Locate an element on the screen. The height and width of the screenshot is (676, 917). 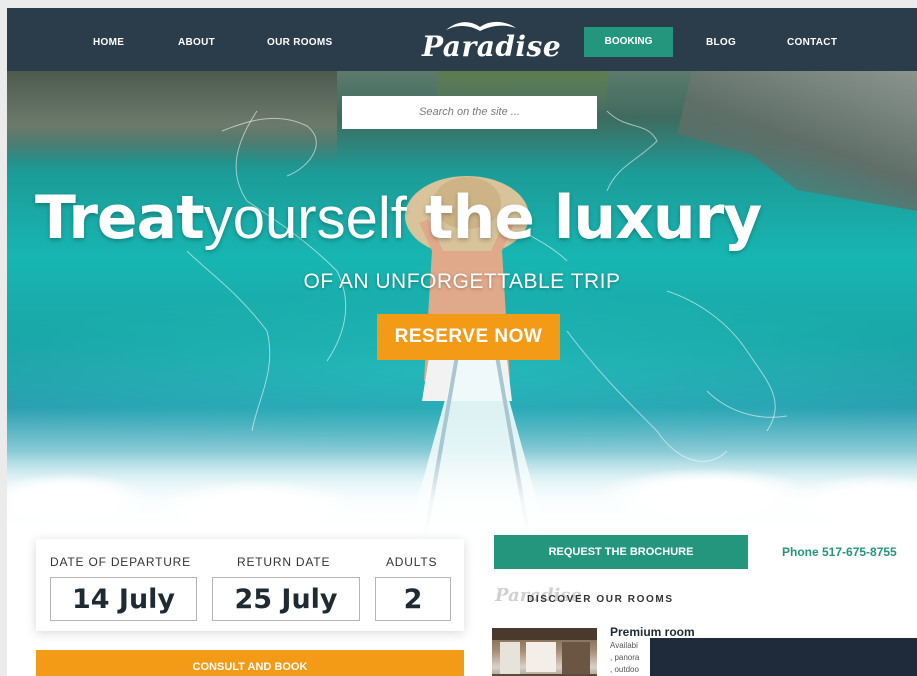
room-image is located at coordinates (544, 652).